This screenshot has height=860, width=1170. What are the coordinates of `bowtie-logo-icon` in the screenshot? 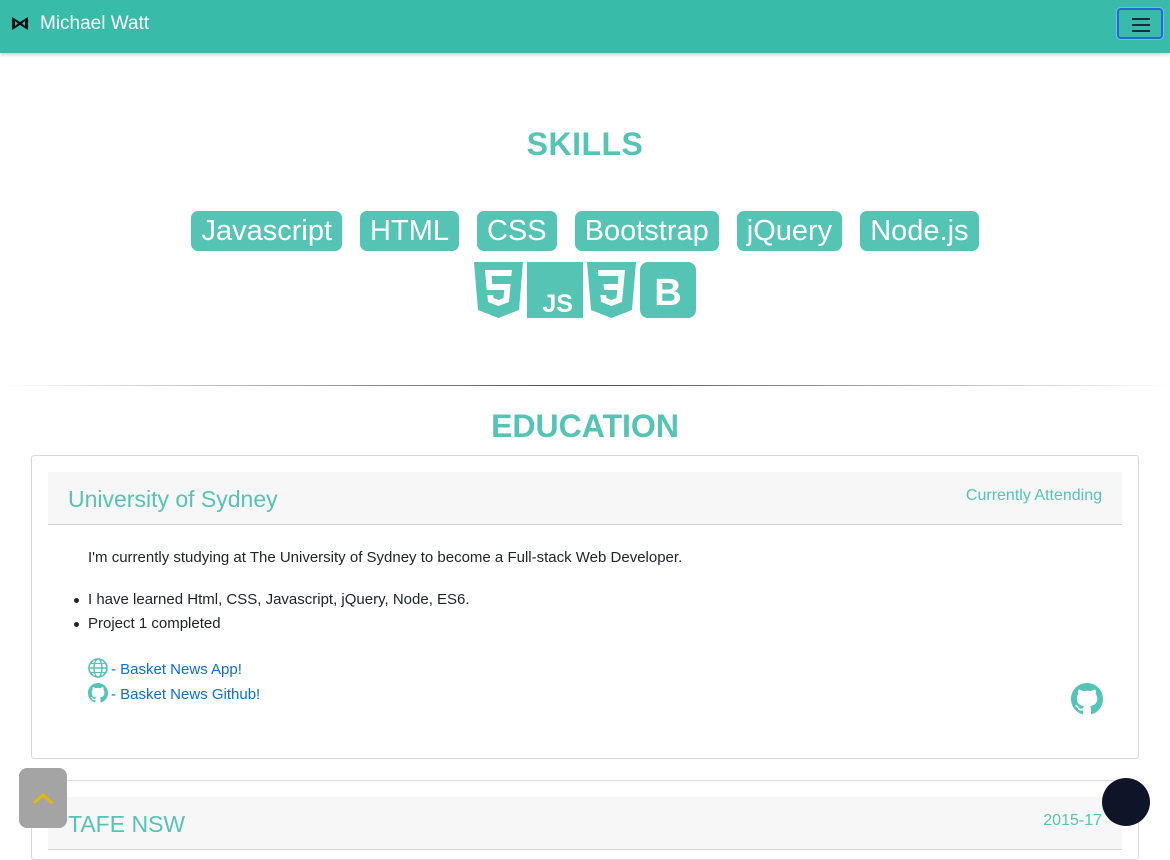 It's located at (20, 23).